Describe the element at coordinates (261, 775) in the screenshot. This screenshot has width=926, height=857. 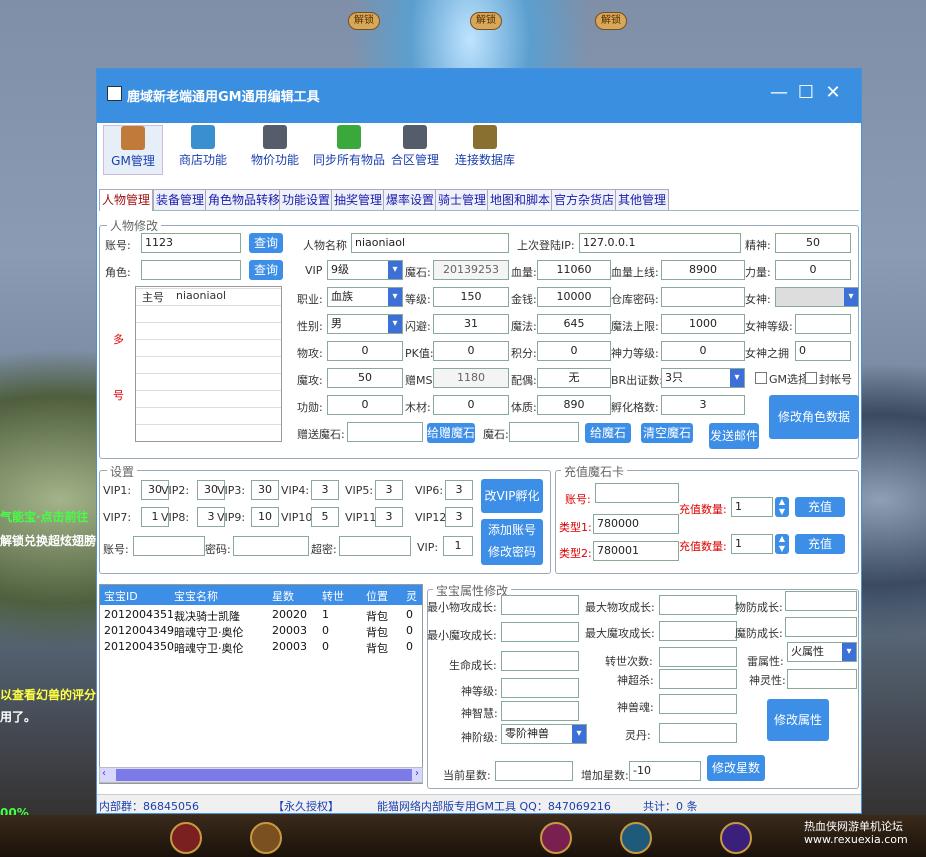
I see `pet-table-scrollbar: ‹›` at that location.